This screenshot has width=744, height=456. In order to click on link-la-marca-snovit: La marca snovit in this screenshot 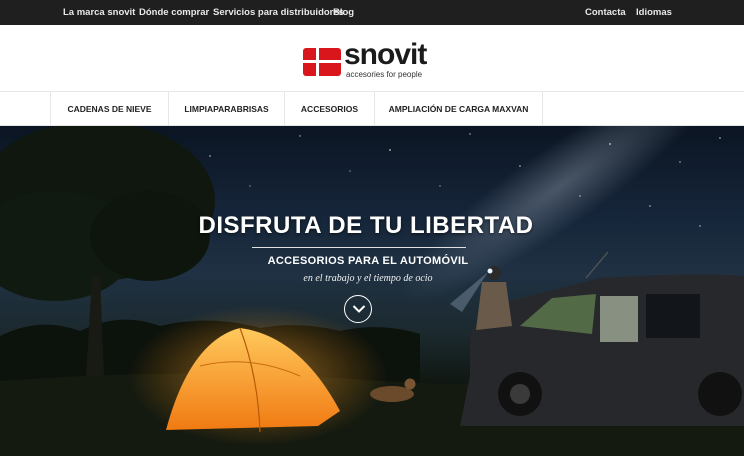, I will do `click(99, 12)`.